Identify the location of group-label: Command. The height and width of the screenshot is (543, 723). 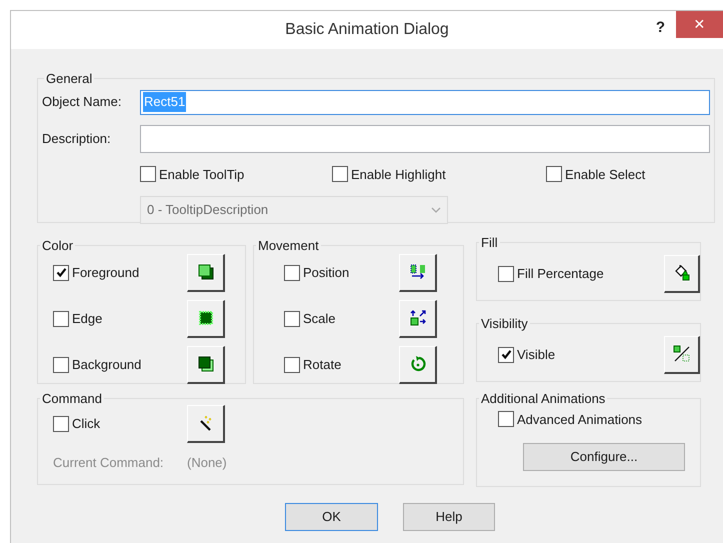
(72, 399).